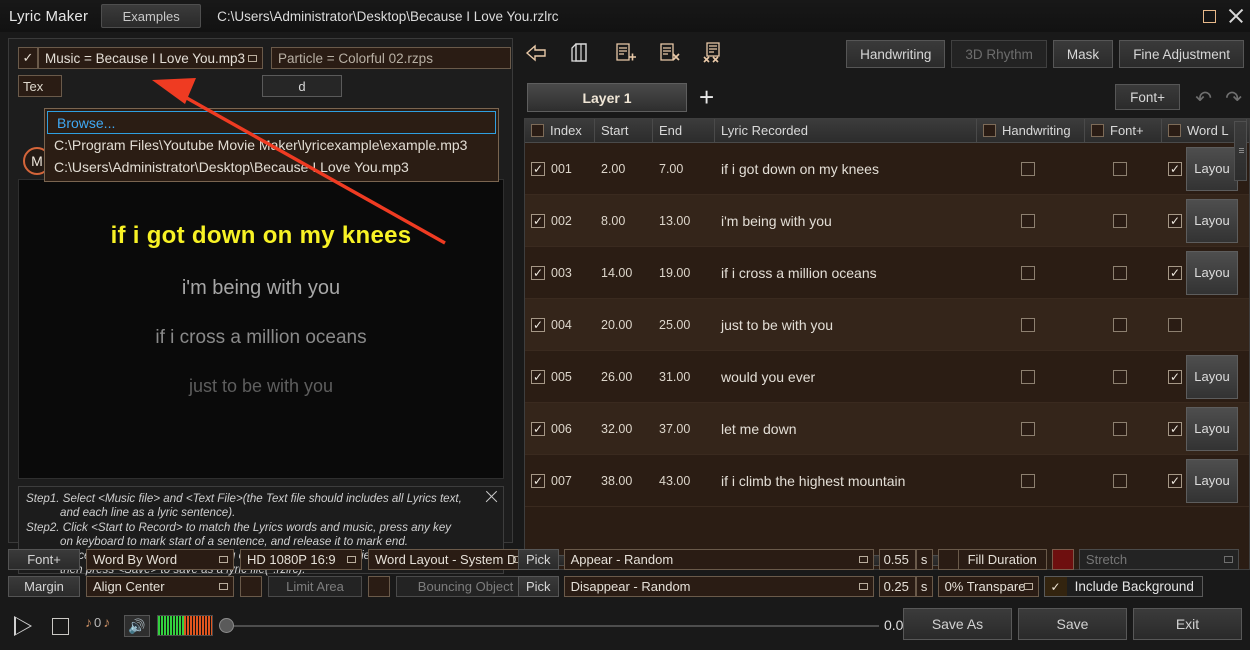 Image resolution: width=1250 pixels, height=650 pixels. I want to click on save-as-button: Save As, so click(957, 624).